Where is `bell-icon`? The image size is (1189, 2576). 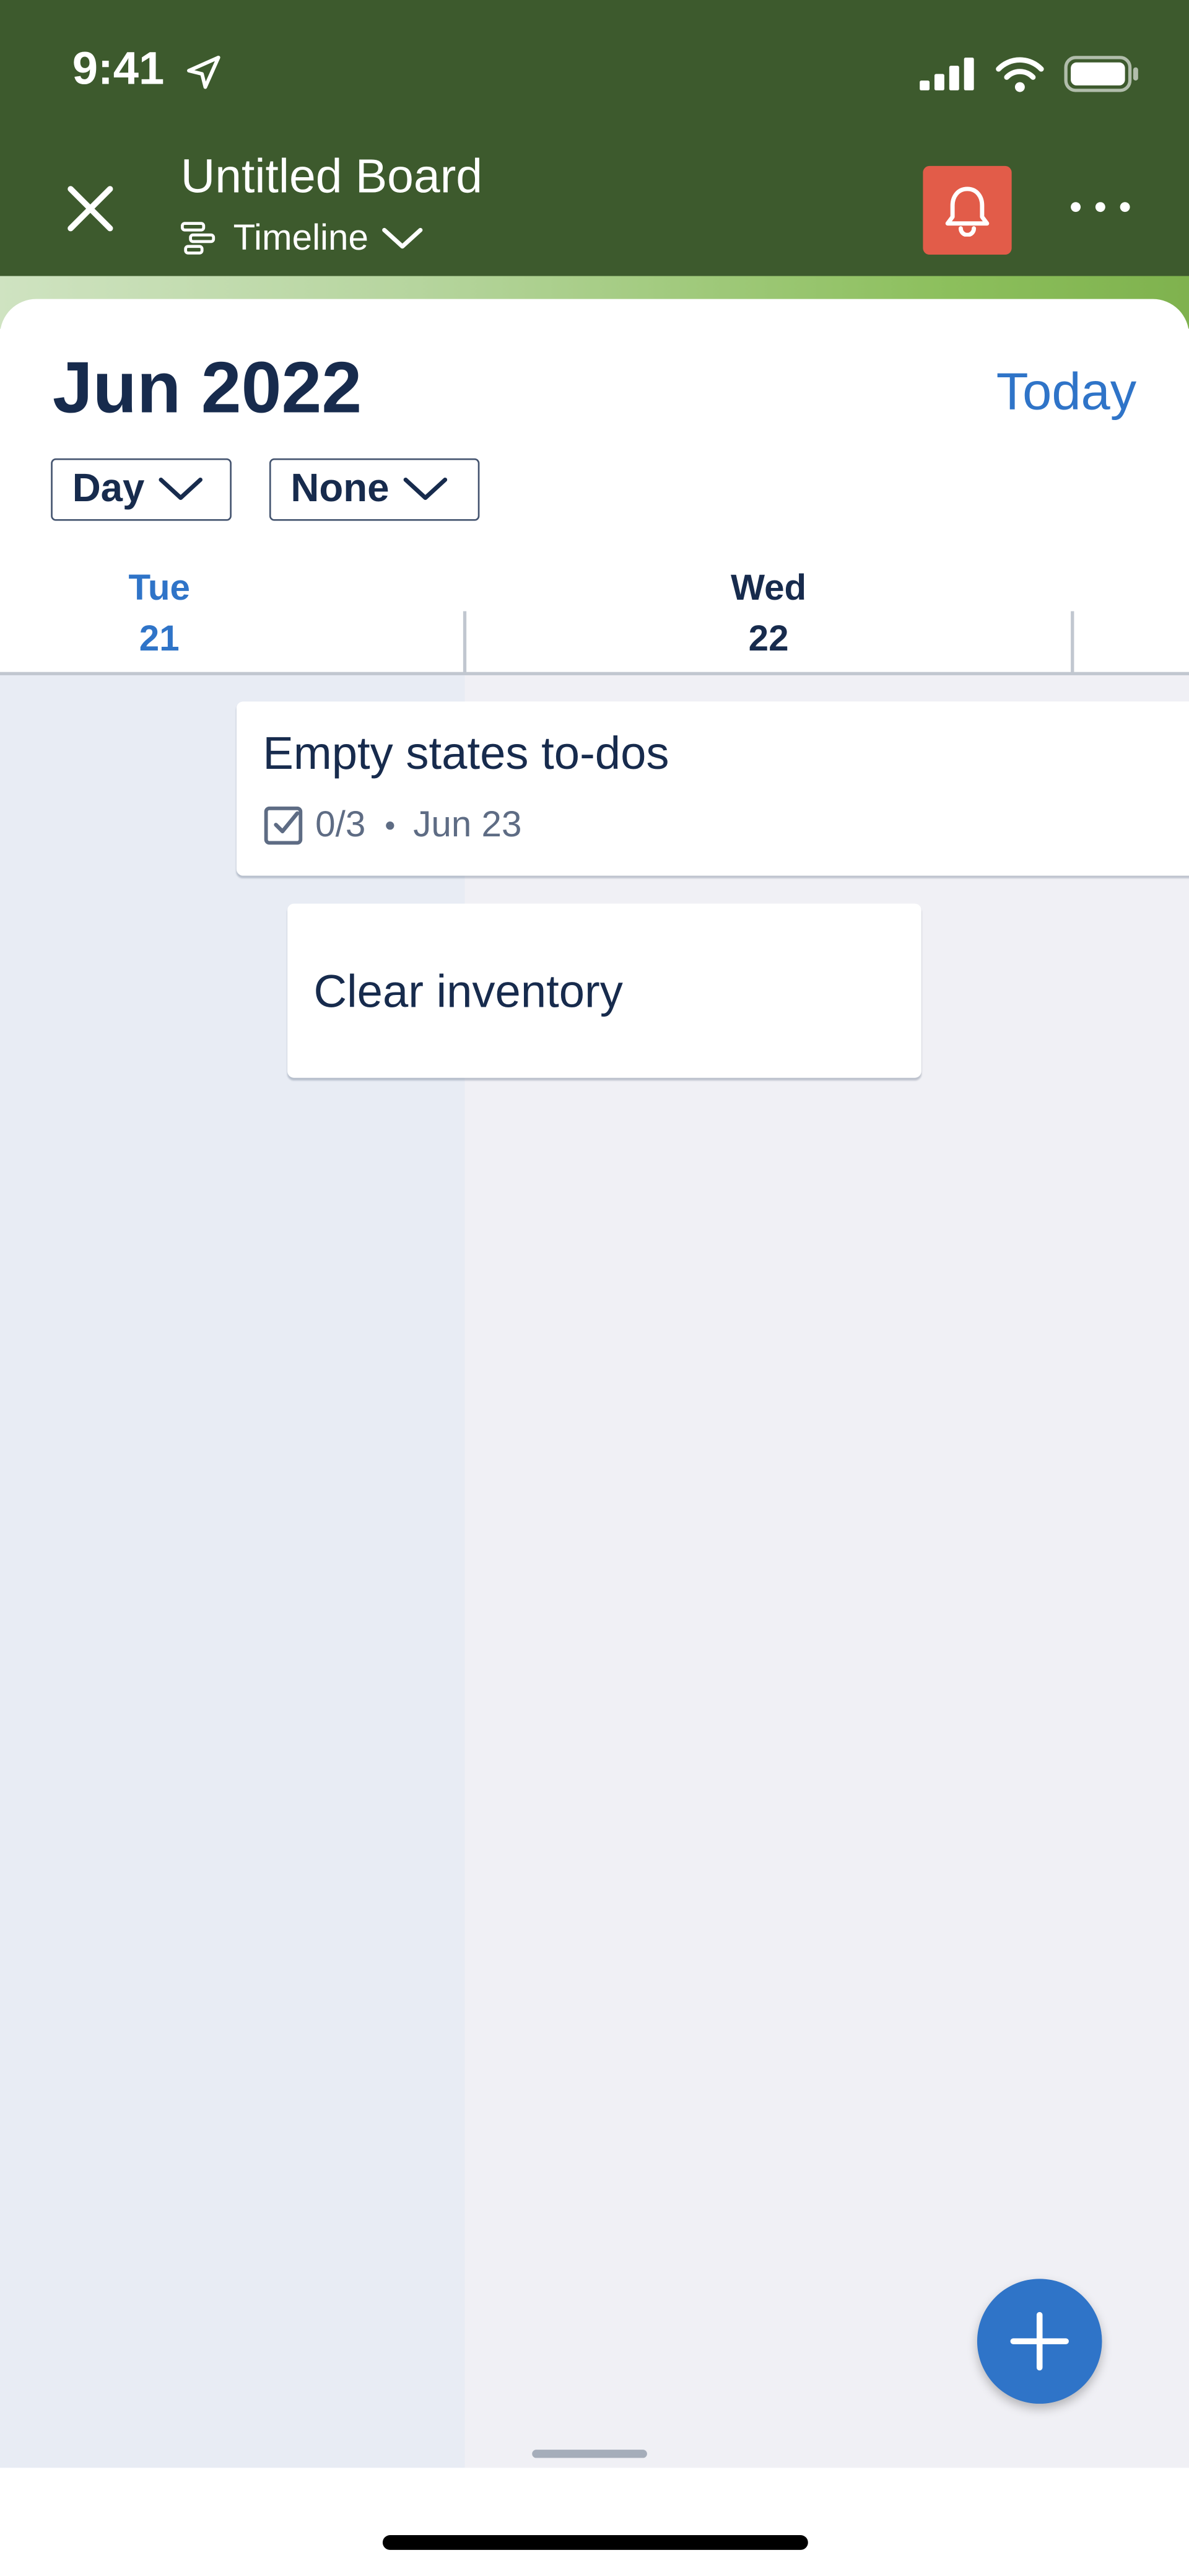 bell-icon is located at coordinates (967, 211).